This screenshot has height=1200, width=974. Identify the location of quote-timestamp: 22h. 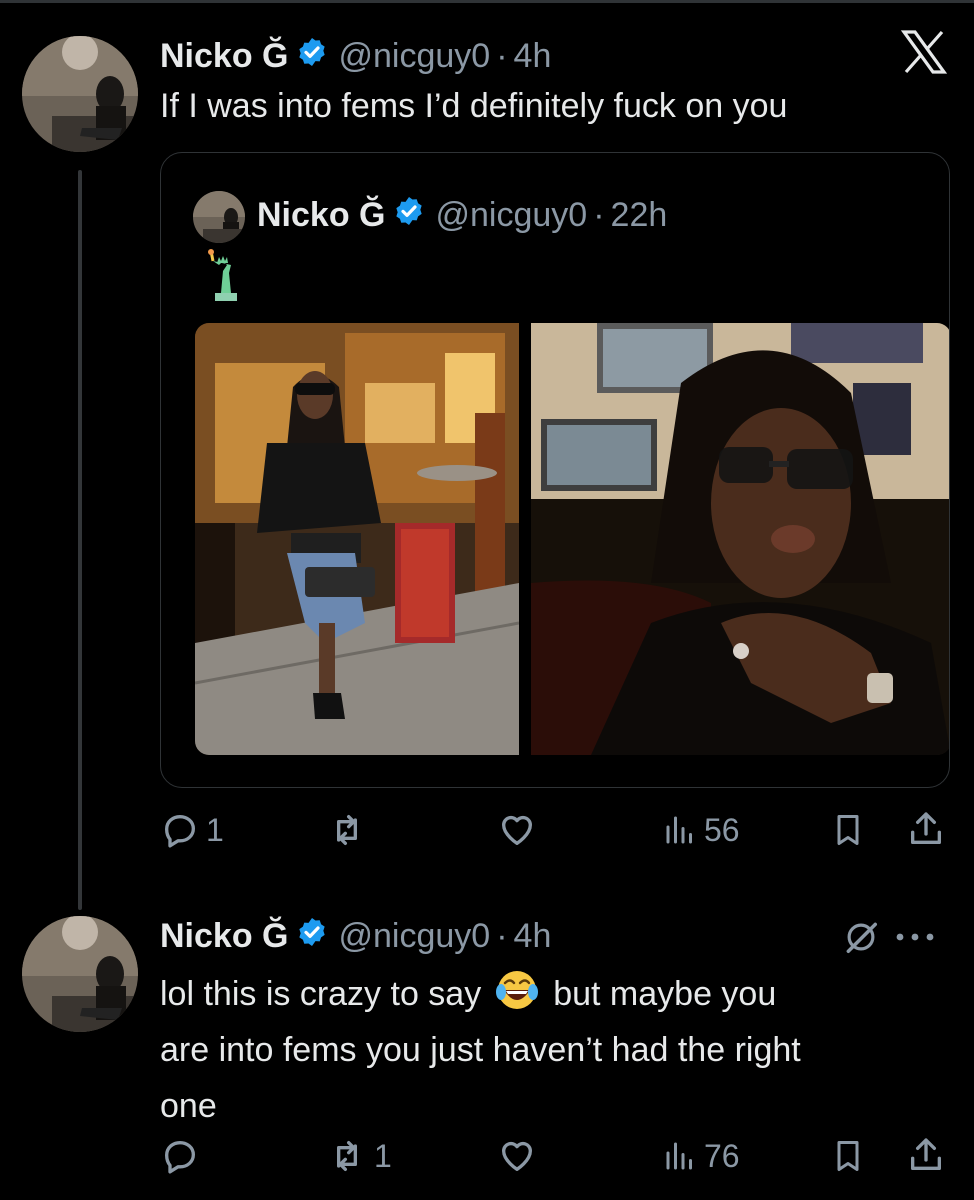
(639, 214).